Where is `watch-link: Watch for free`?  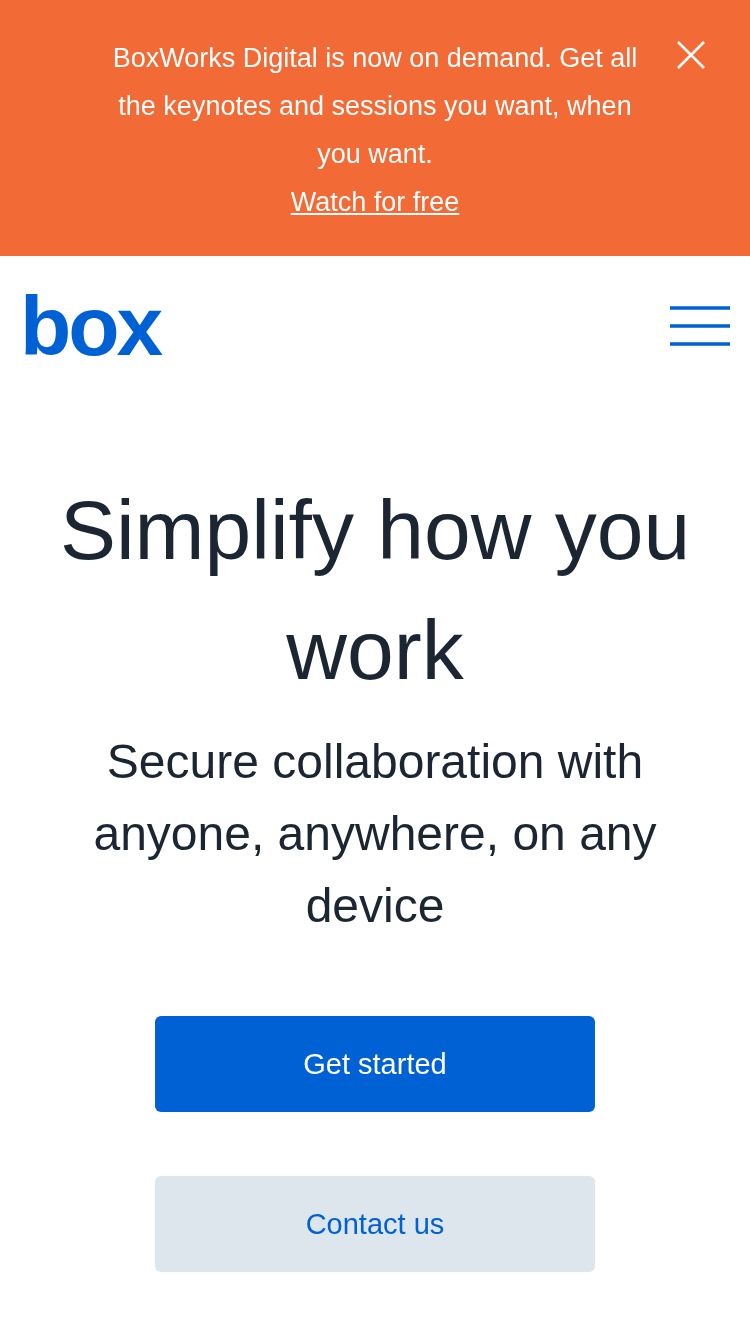
watch-link: Watch for free is located at coordinates (375, 202).